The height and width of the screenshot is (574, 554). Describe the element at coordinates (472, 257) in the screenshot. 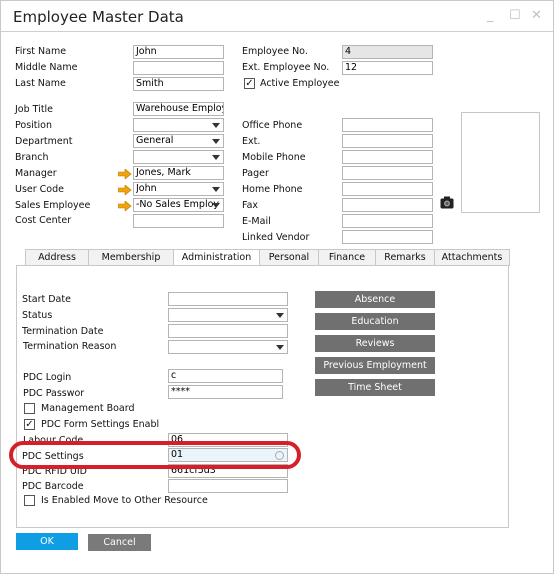

I see `tab-attachments: Attachments` at that location.